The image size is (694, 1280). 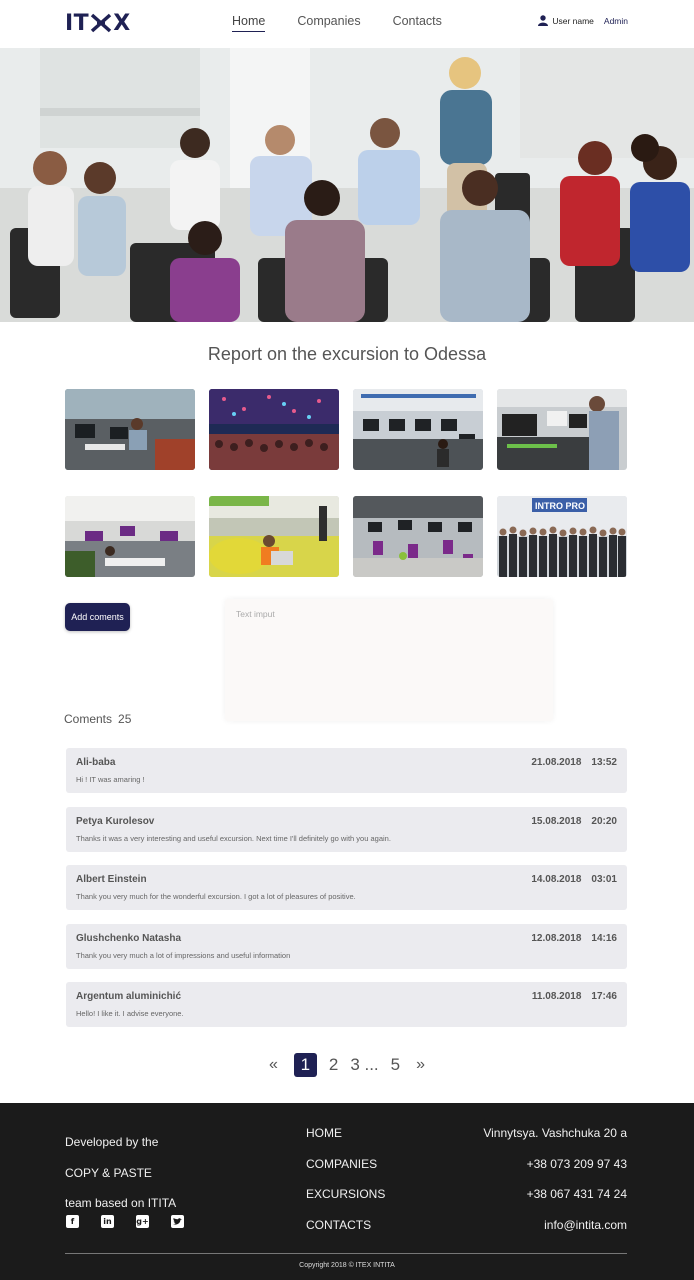 I want to click on footer-link-excursions: EXCURSIONS, so click(x=345, y=1194).